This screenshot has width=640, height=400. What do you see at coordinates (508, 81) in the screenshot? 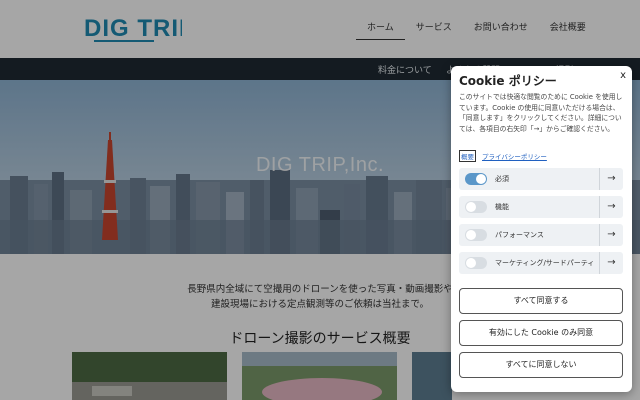
I see `cookie-title: Cookie ポリシー` at bounding box center [508, 81].